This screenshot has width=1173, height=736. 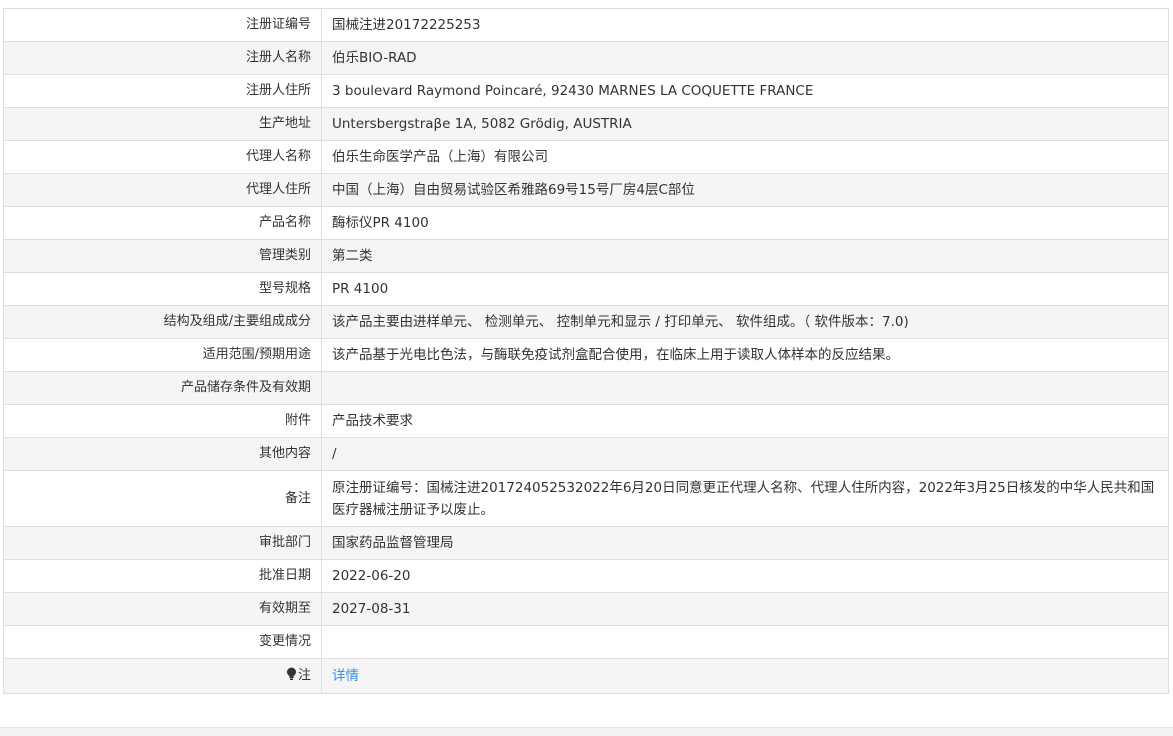 I want to click on row-model-spec: 型号规格 PR 4100, so click(x=586, y=289).